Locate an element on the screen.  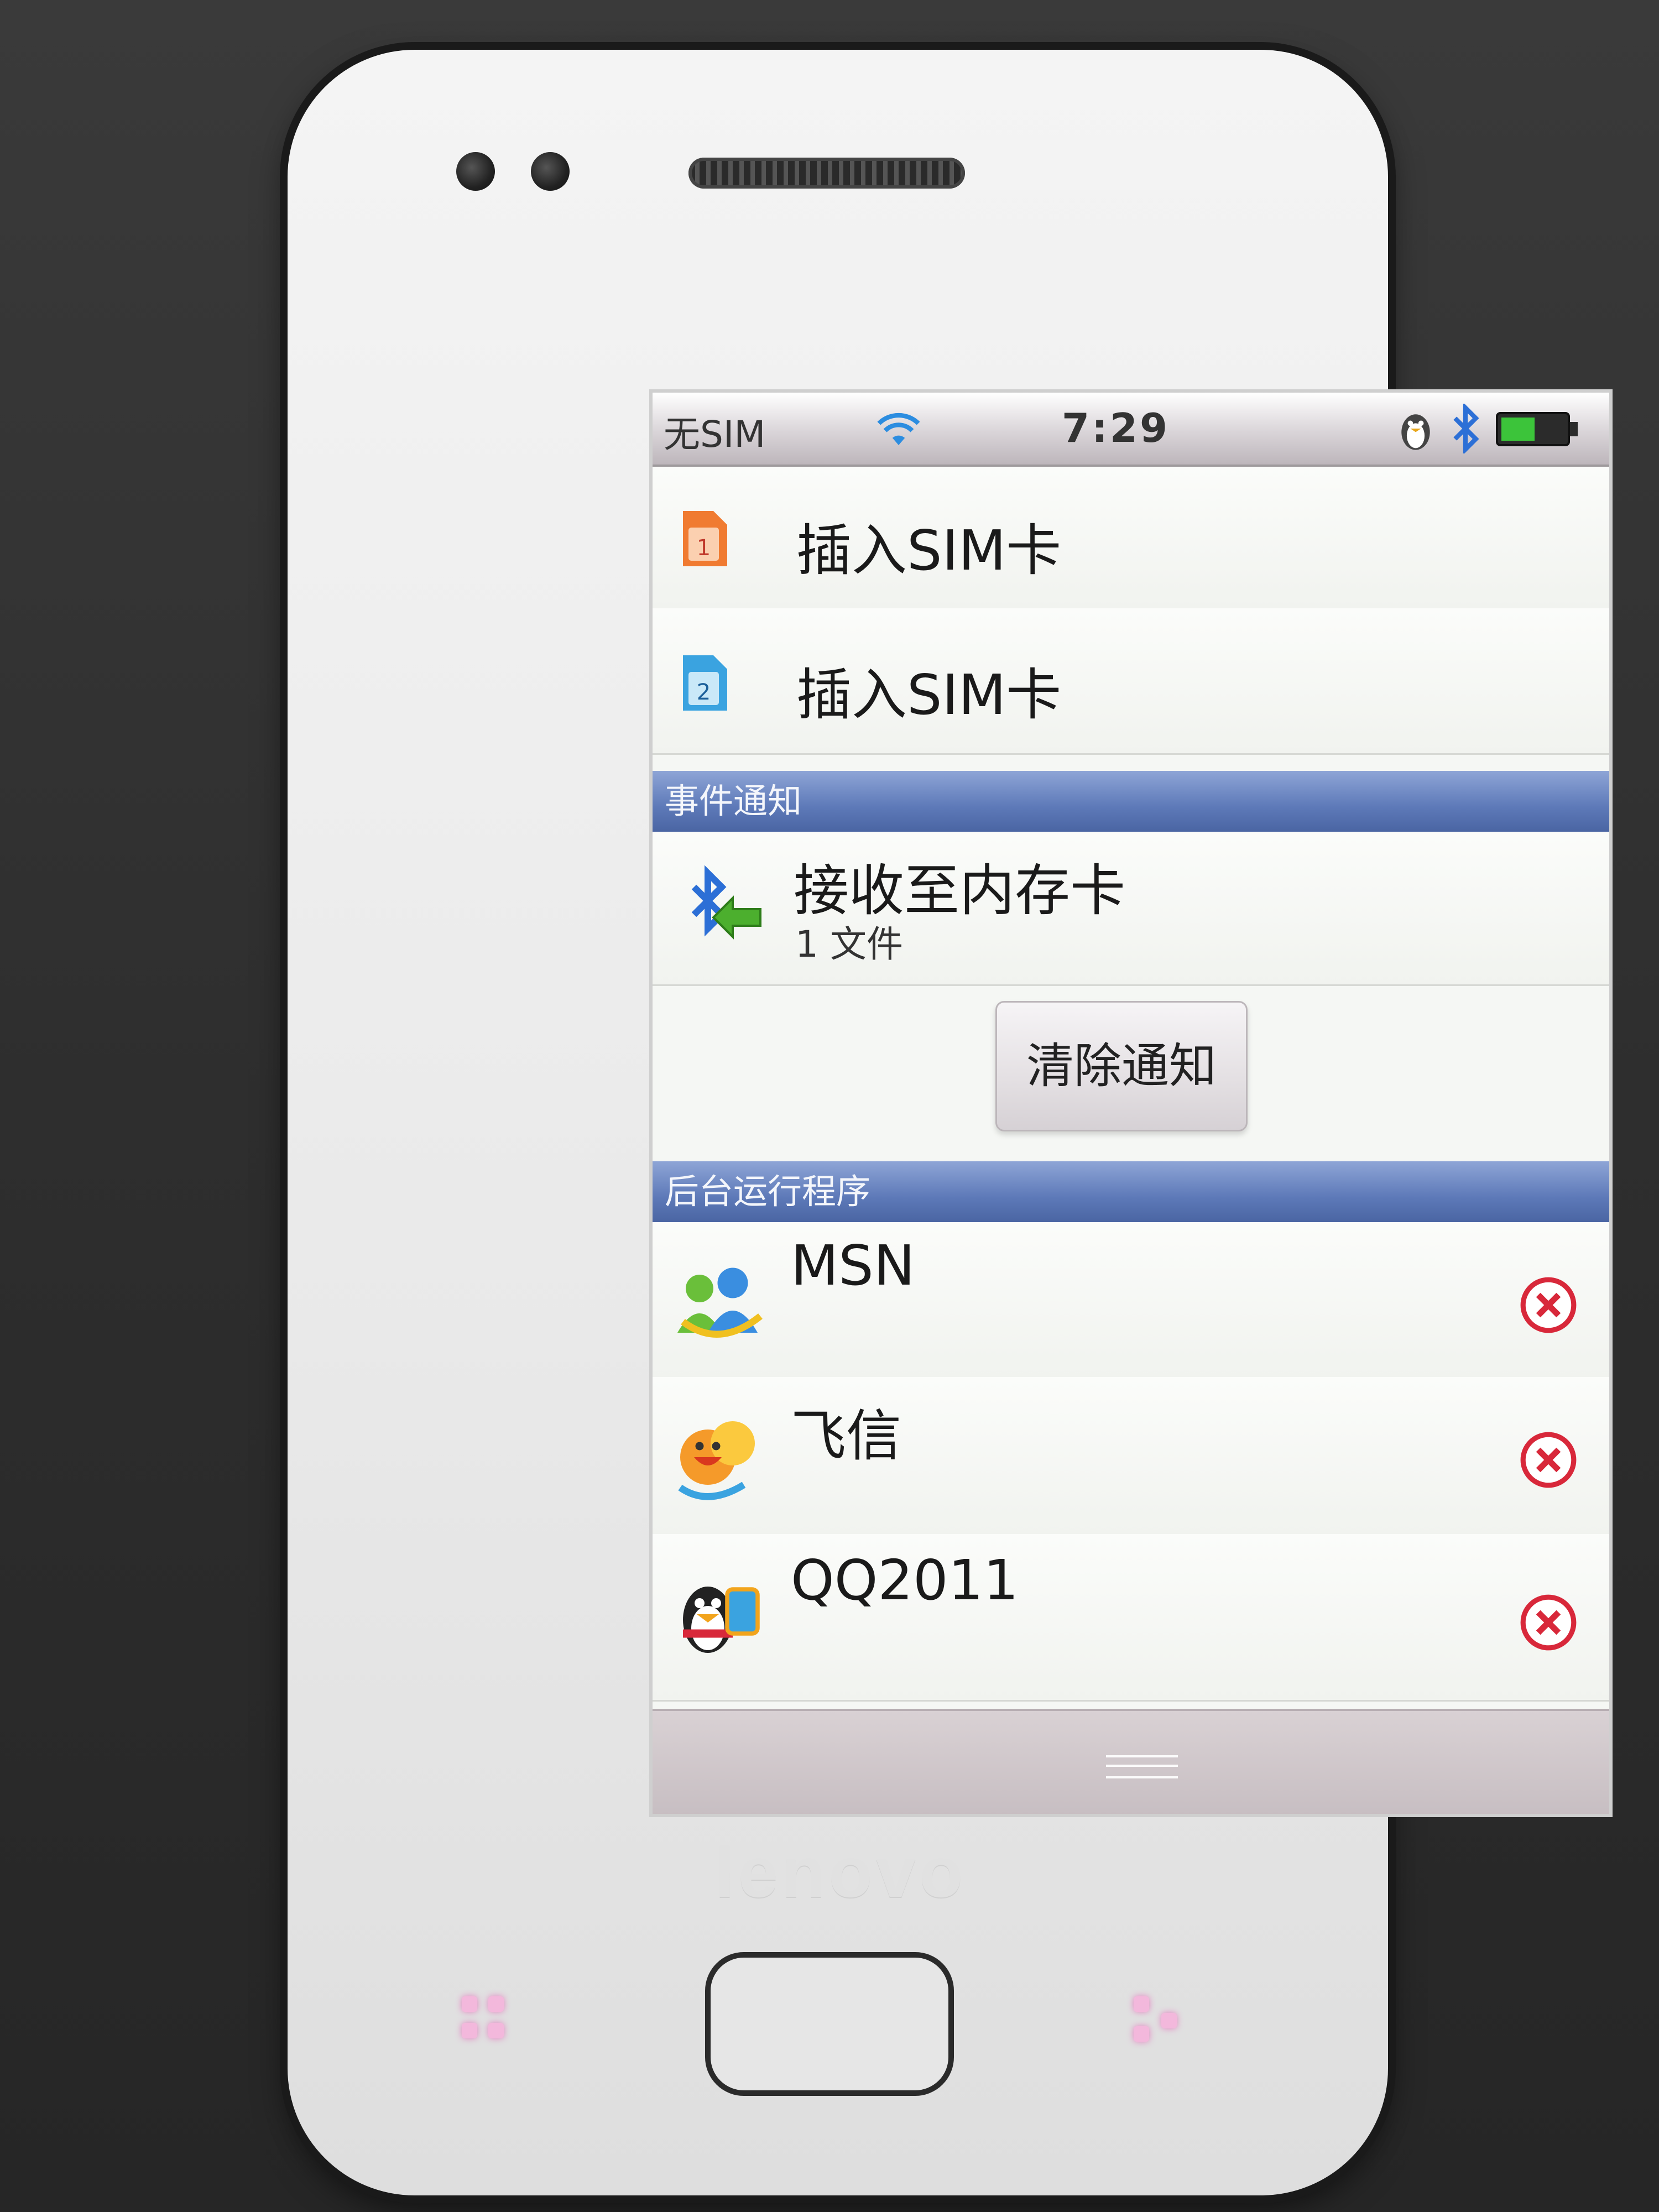
app-name-qq: QQ2011 is located at coordinates (905, 1580).